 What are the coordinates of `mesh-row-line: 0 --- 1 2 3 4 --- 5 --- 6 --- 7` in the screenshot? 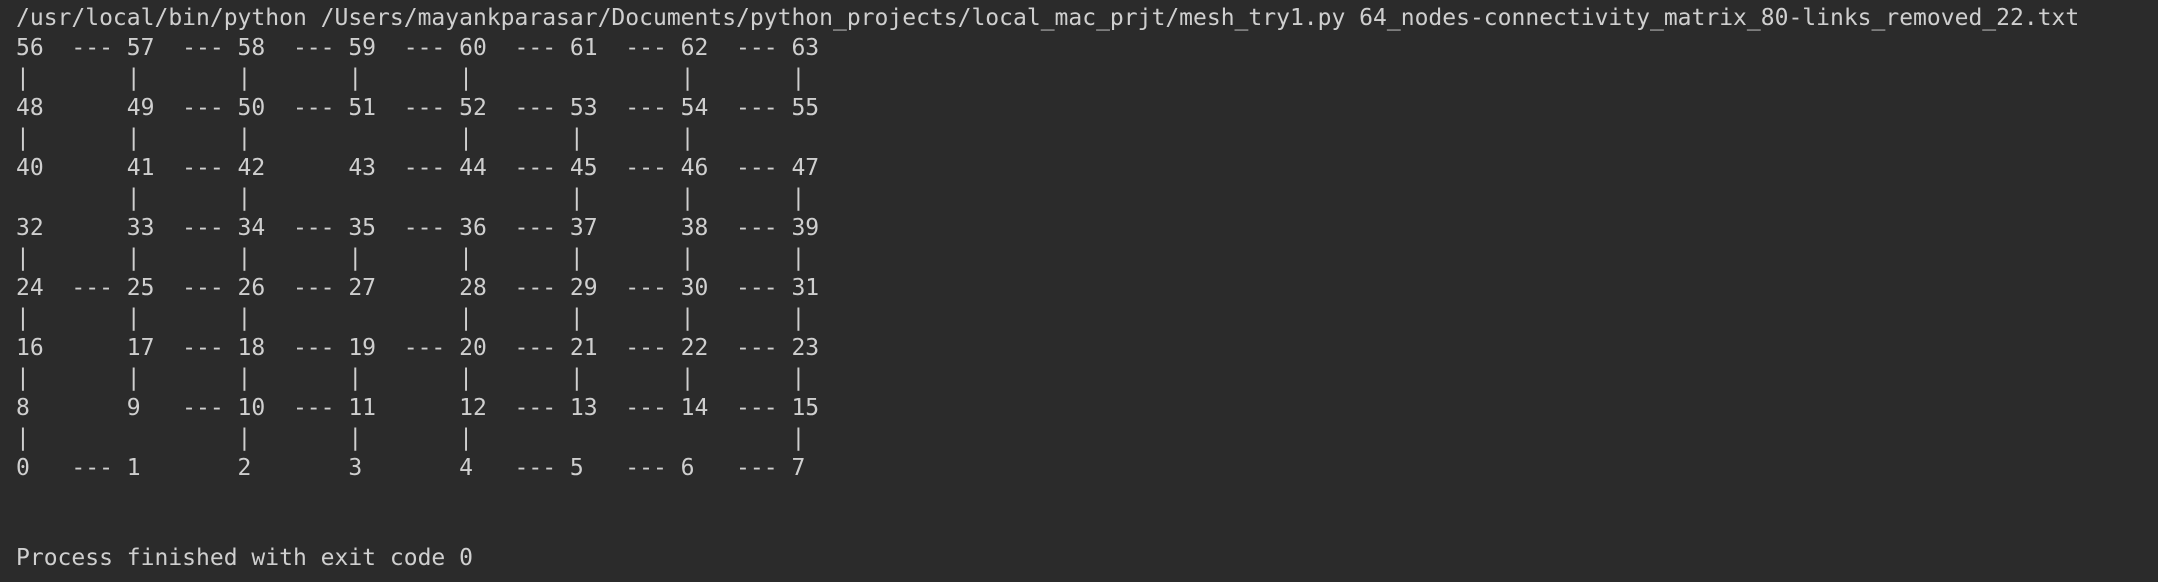 It's located at (411, 468).